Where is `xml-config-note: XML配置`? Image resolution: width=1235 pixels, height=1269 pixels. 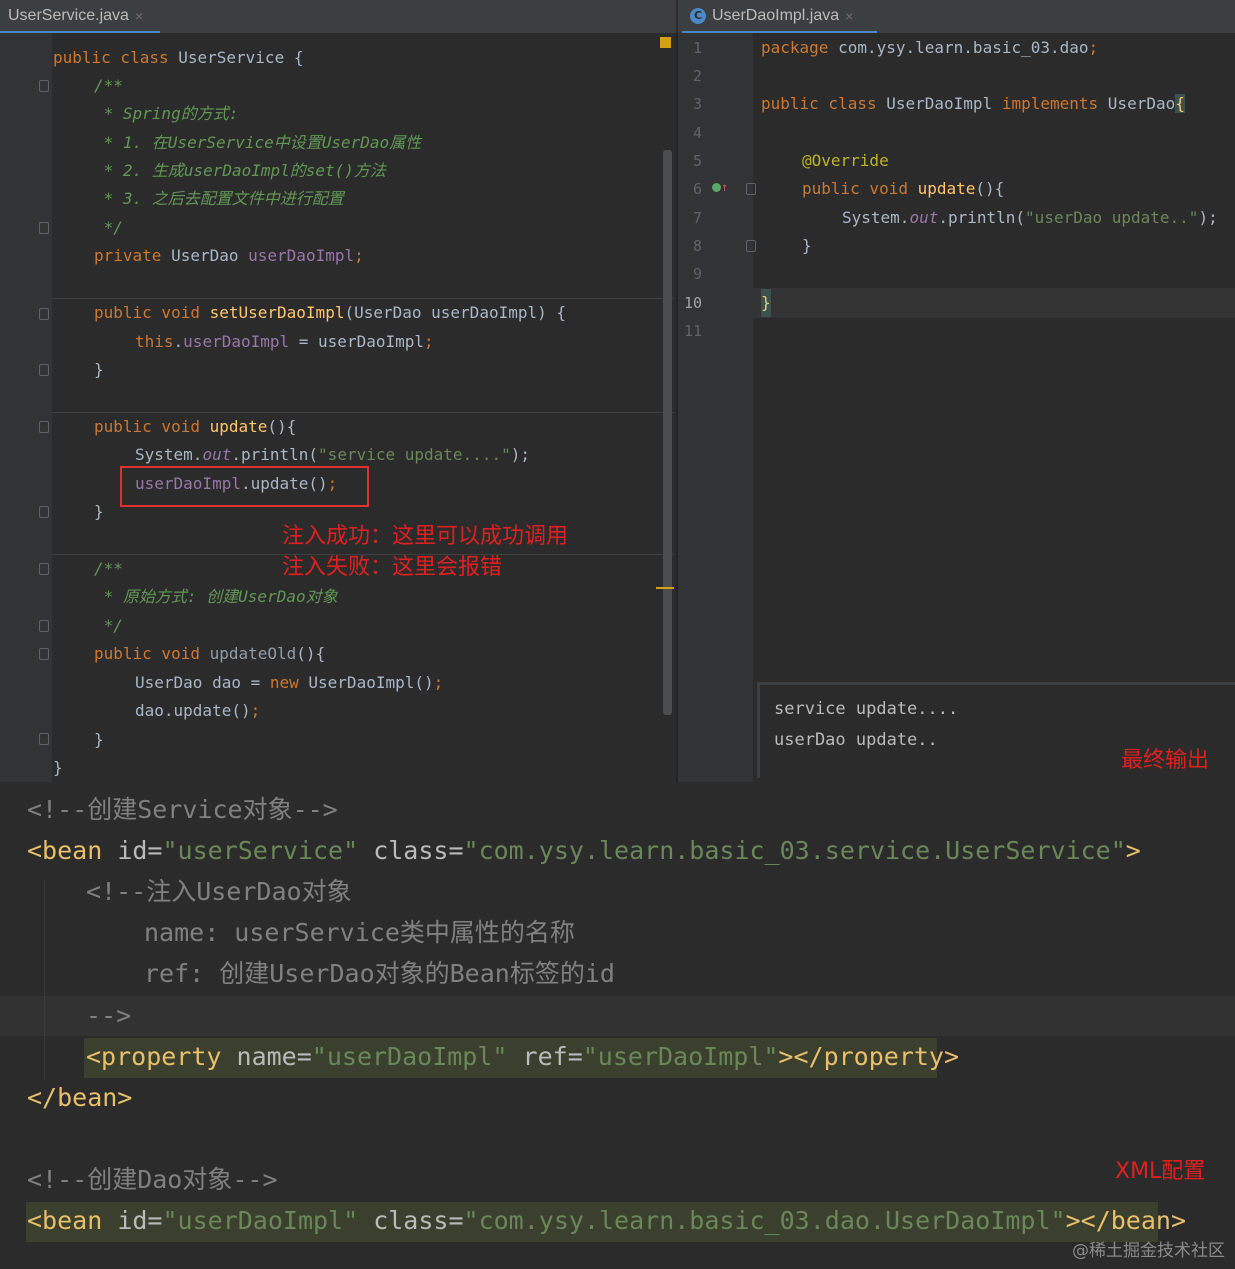 xml-config-note: XML配置 is located at coordinates (1160, 1171).